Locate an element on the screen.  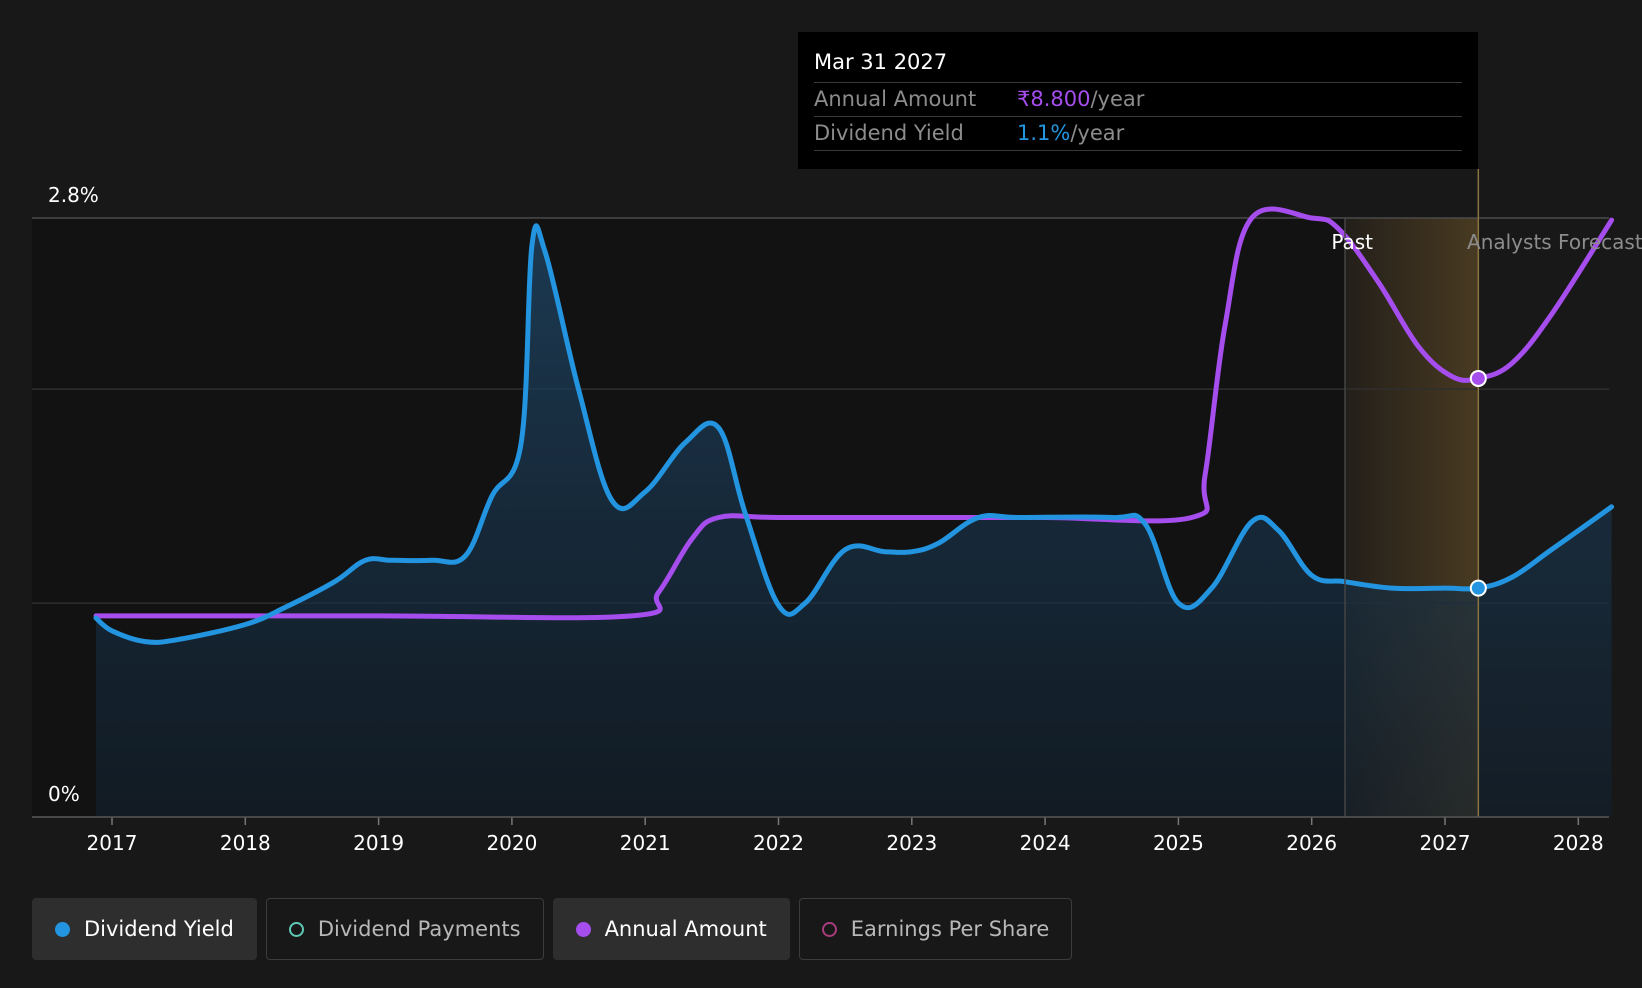
x-tick-label: 2018 is located at coordinates (245, 843).